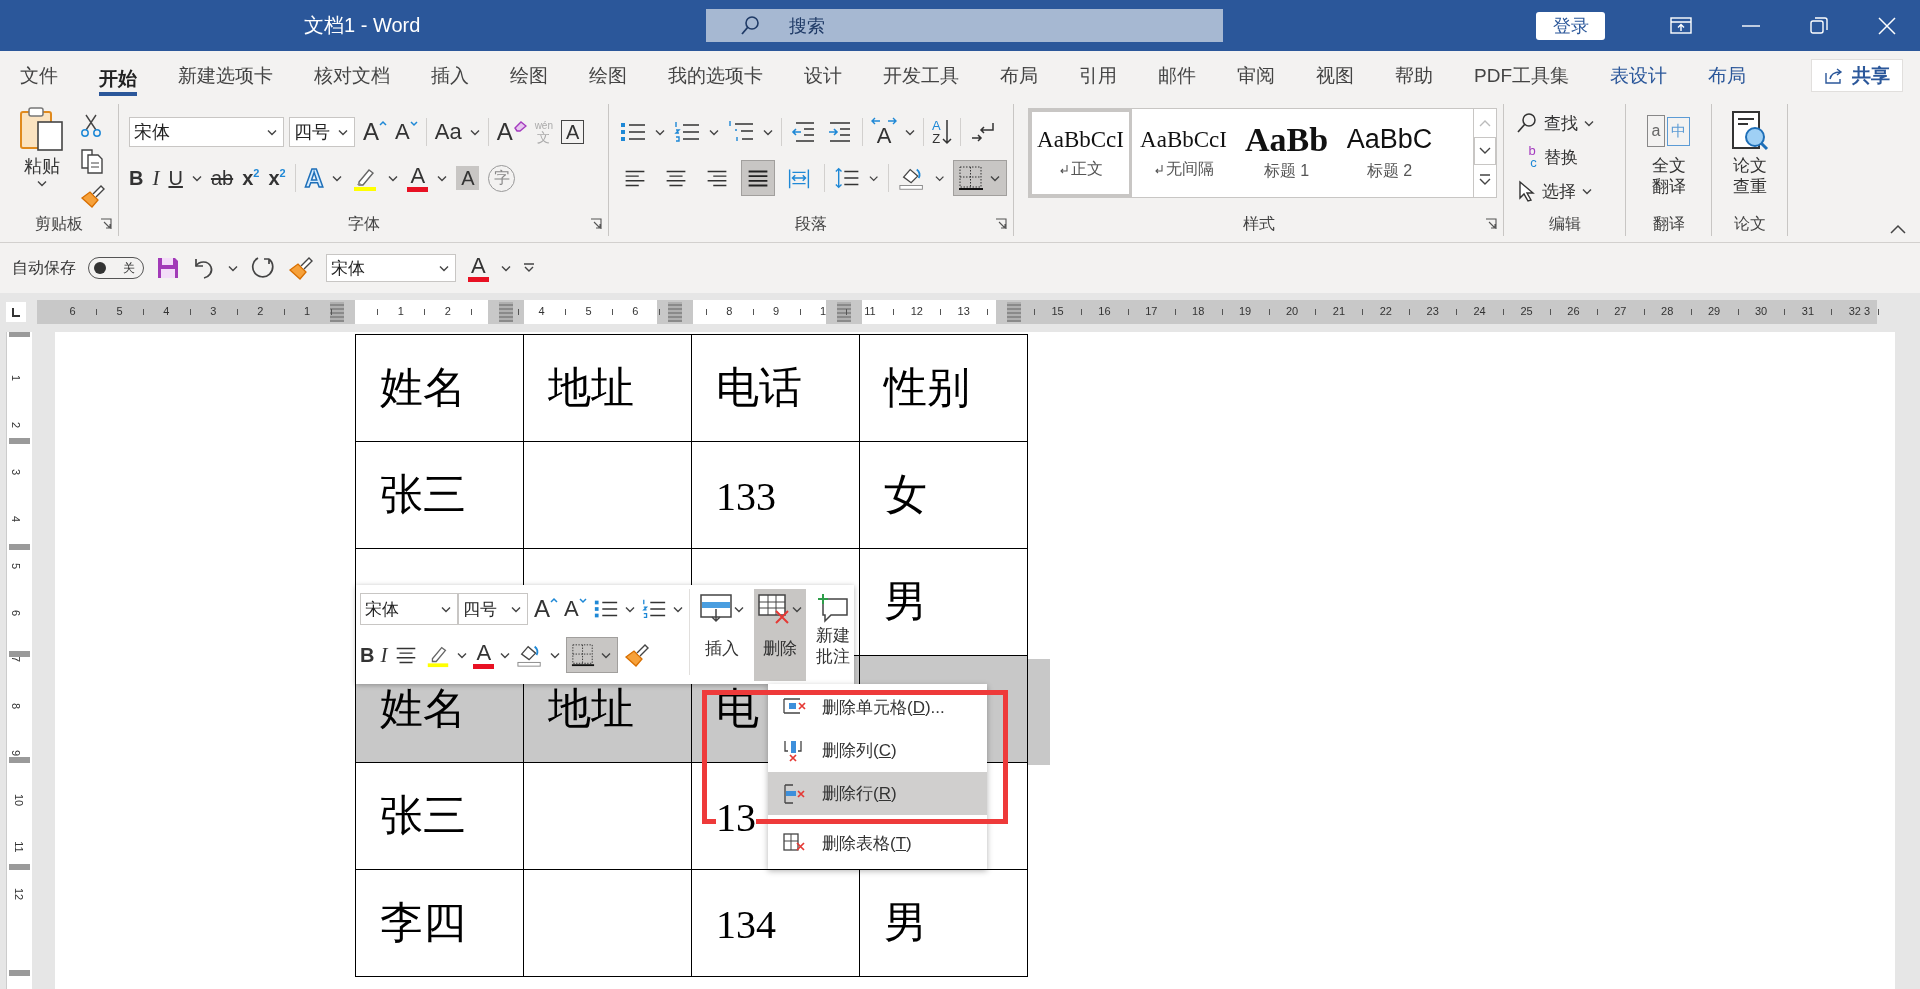  I want to click on ruler-number: 28, so click(1667, 311).